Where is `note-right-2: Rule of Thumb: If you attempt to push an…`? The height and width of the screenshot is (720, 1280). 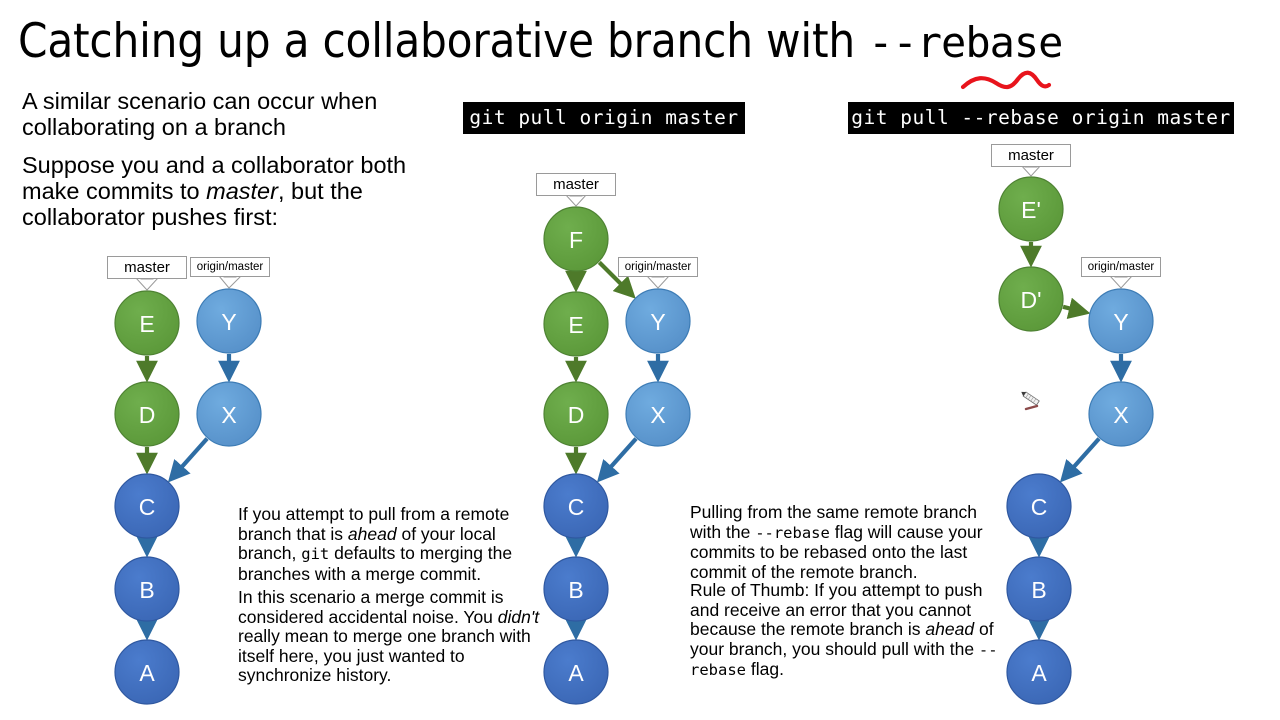 note-right-2: Rule of Thumb: If you attempt to push an… is located at coordinates (845, 630).